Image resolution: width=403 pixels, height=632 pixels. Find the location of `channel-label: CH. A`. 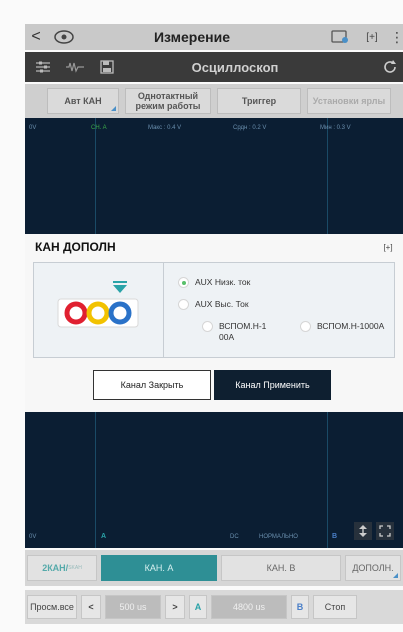

channel-label: CH. A is located at coordinates (99, 128).